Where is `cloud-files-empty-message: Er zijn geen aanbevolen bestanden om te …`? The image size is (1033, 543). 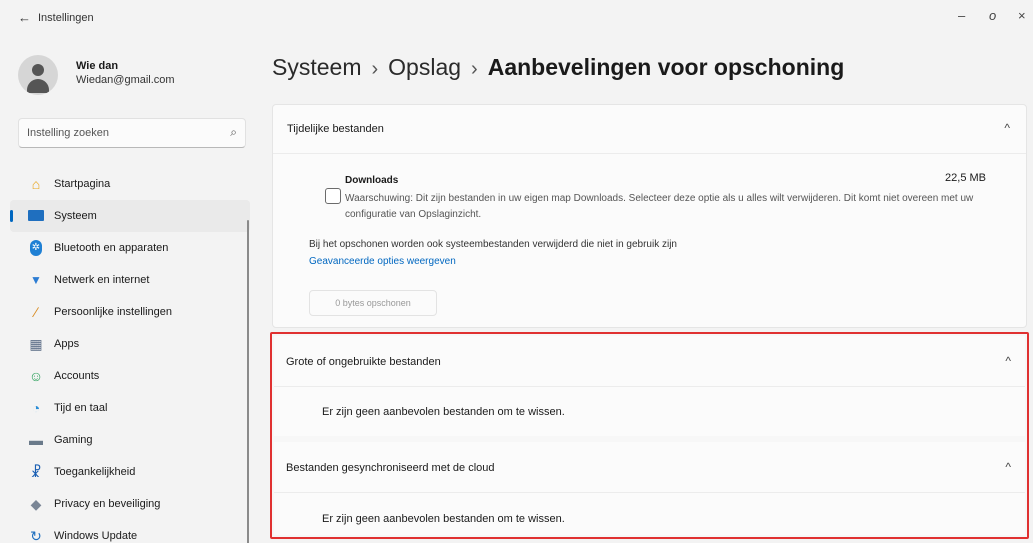 cloud-files-empty-message: Er zijn geen aanbevolen bestanden om te … is located at coordinates (443, 519).